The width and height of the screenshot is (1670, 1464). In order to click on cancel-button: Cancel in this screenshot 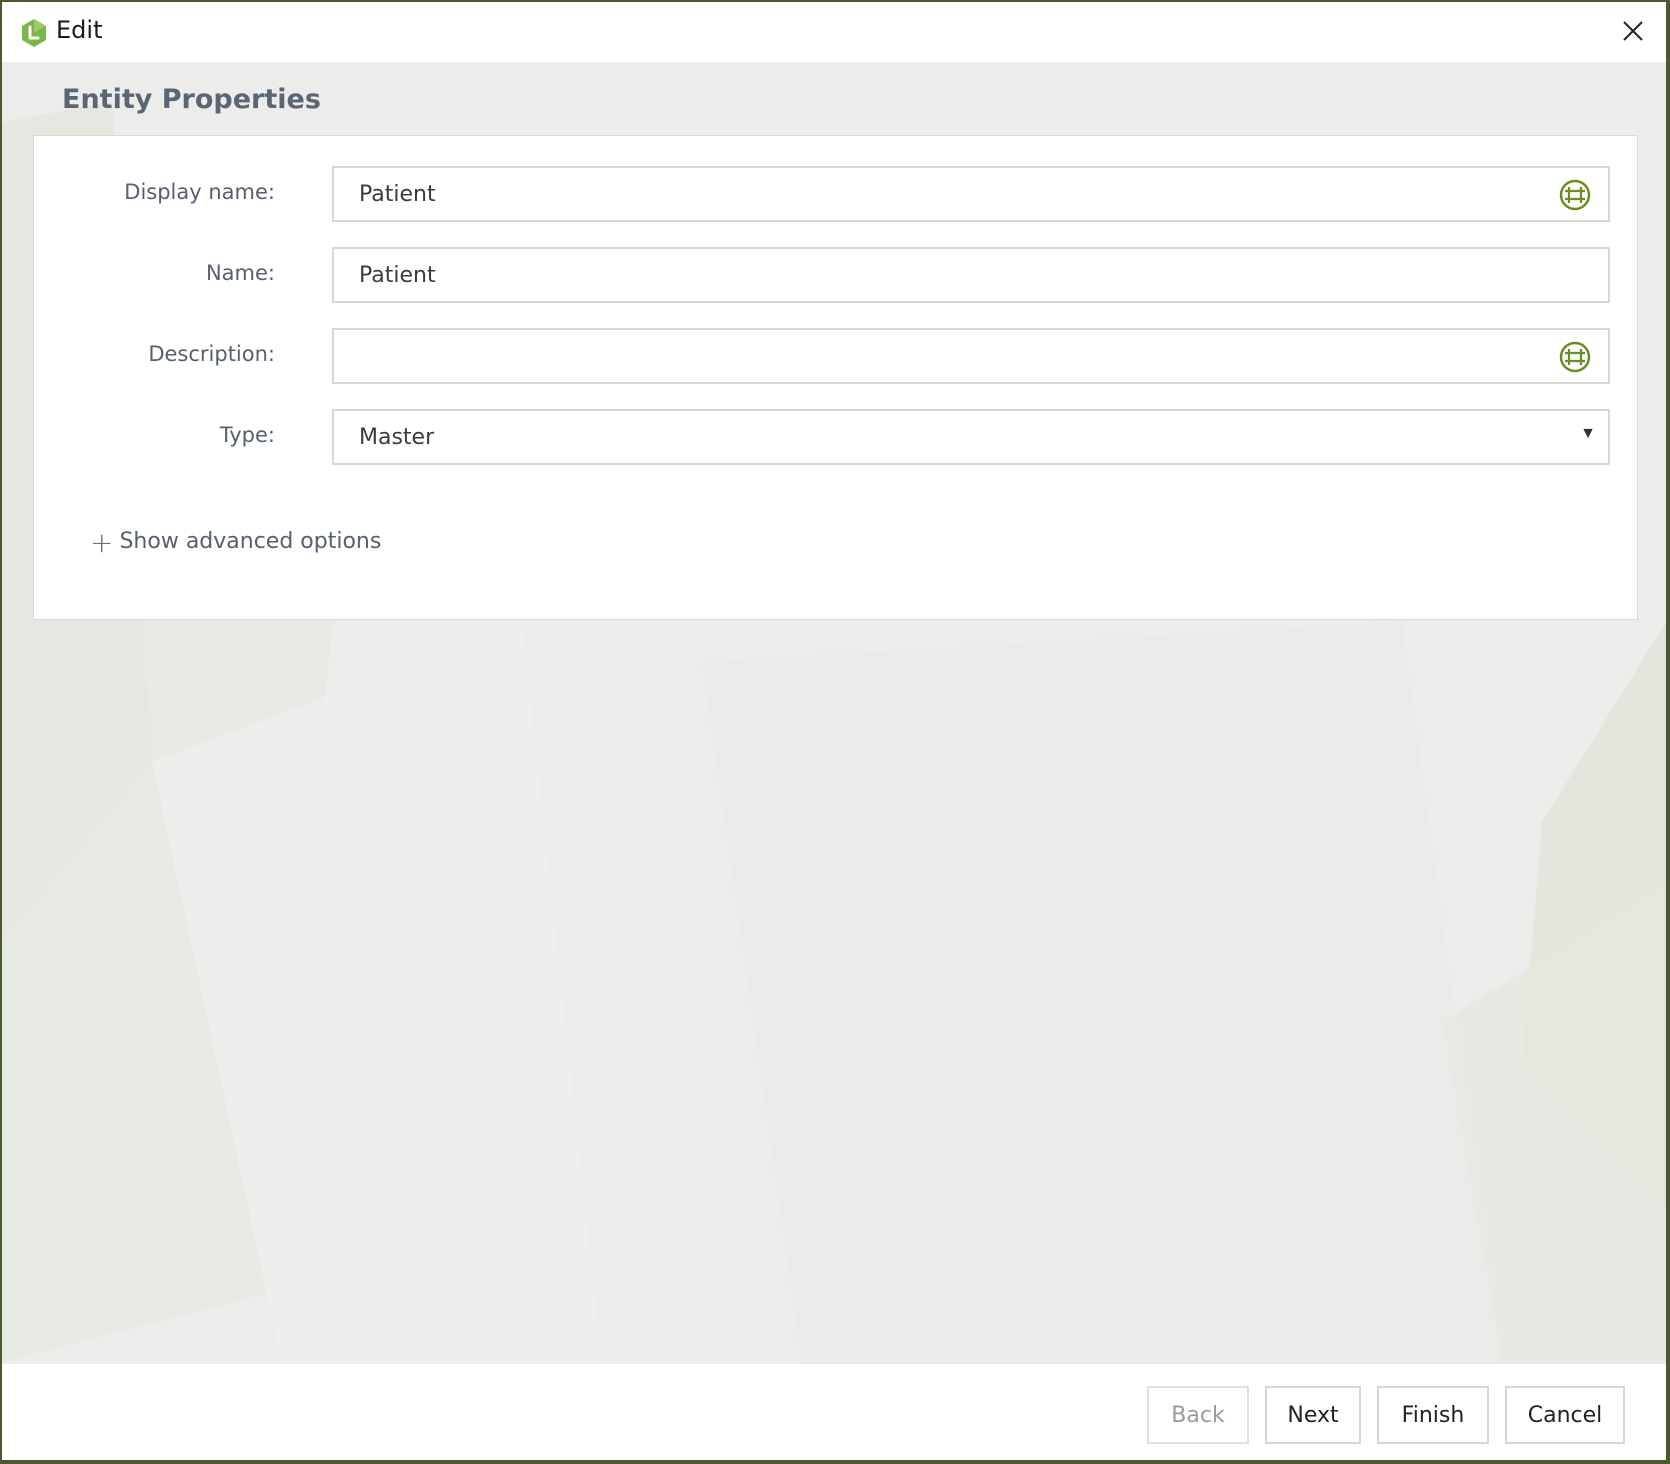, I will do `click(1565, 1415)`.